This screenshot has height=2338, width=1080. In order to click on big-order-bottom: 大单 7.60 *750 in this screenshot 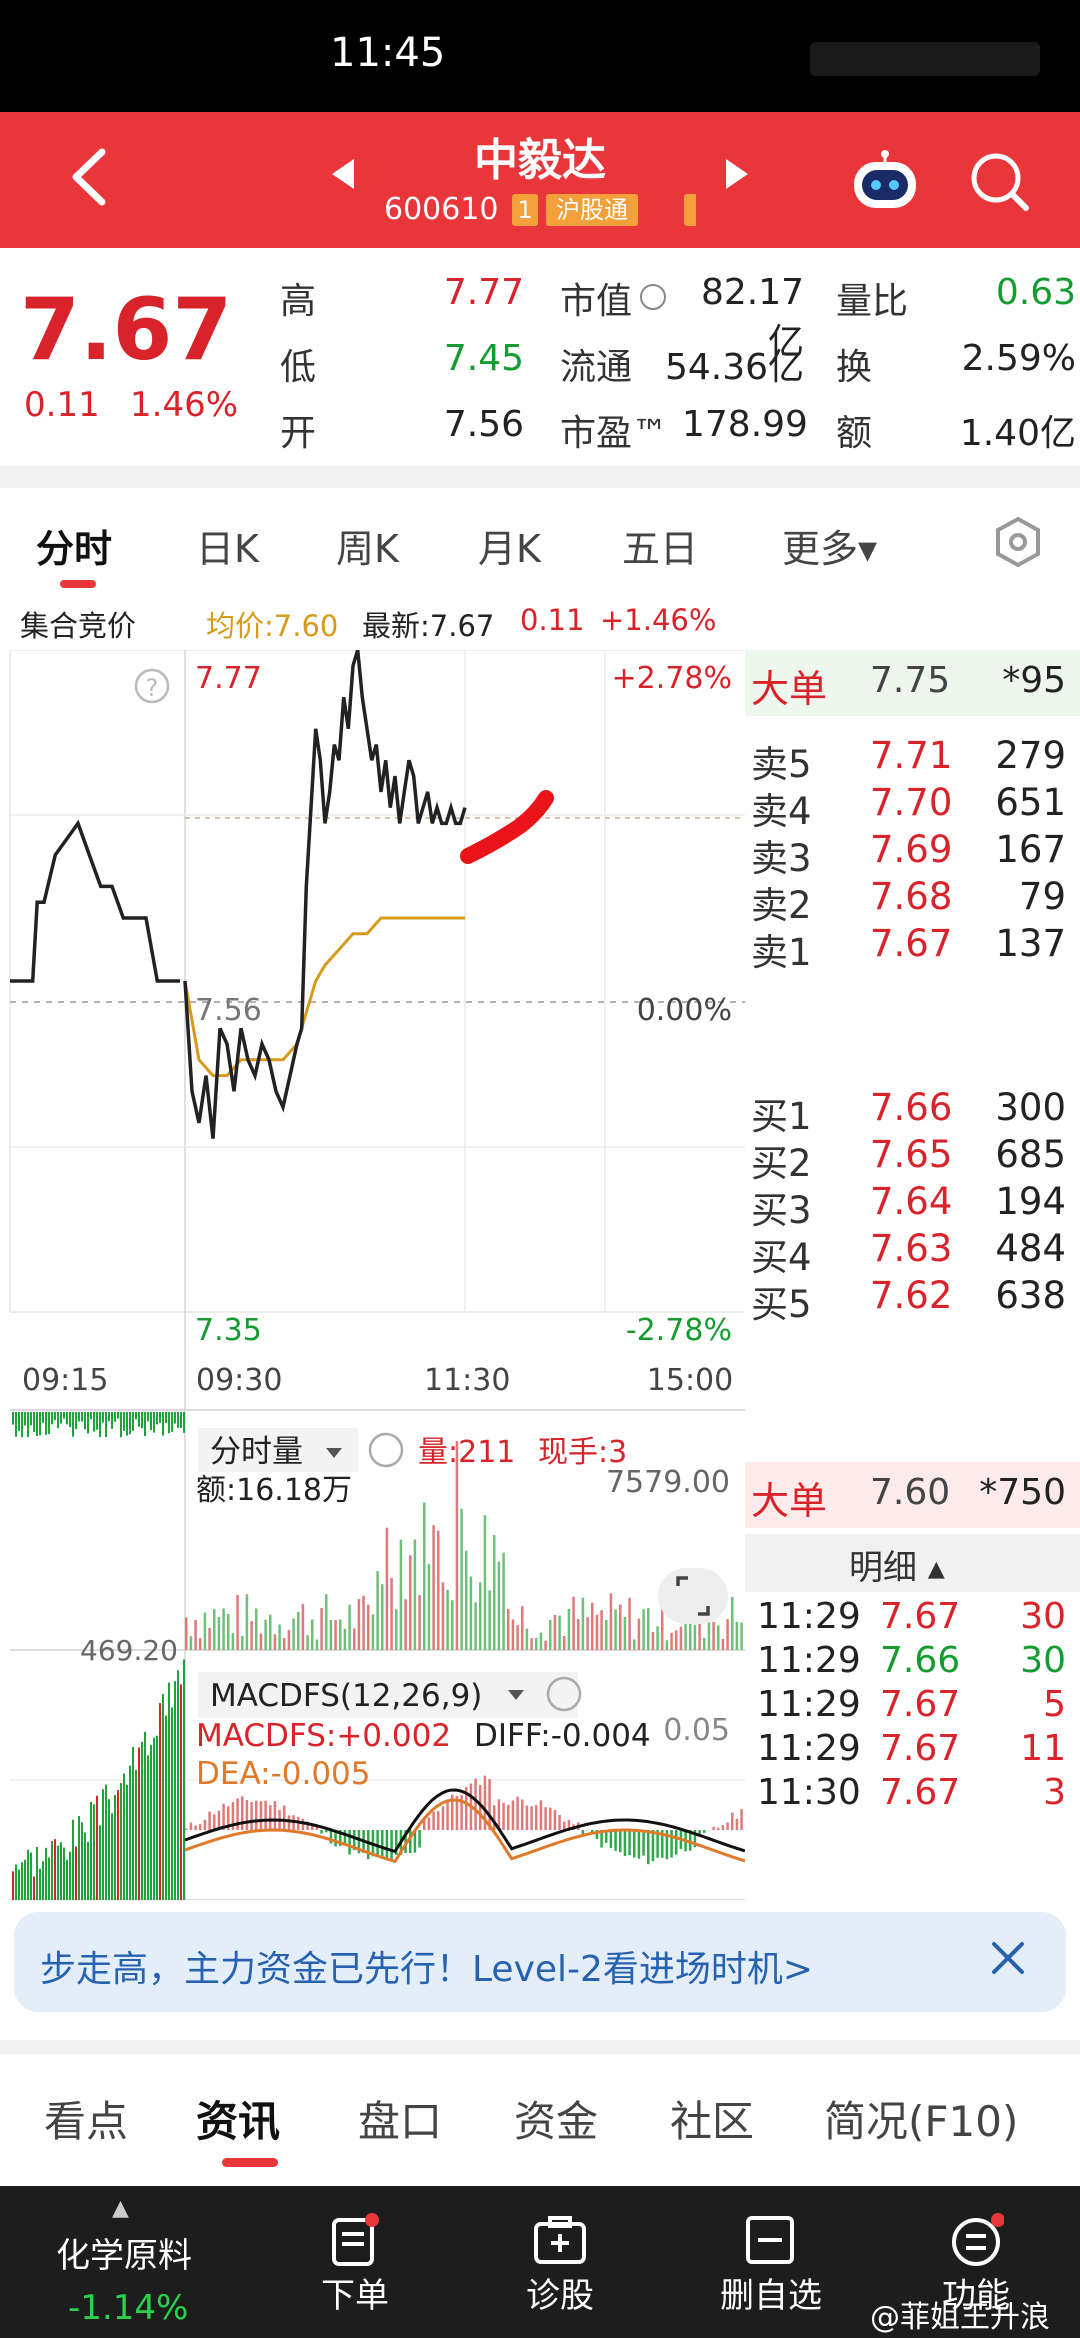, I will do `click(912, 1495)`.